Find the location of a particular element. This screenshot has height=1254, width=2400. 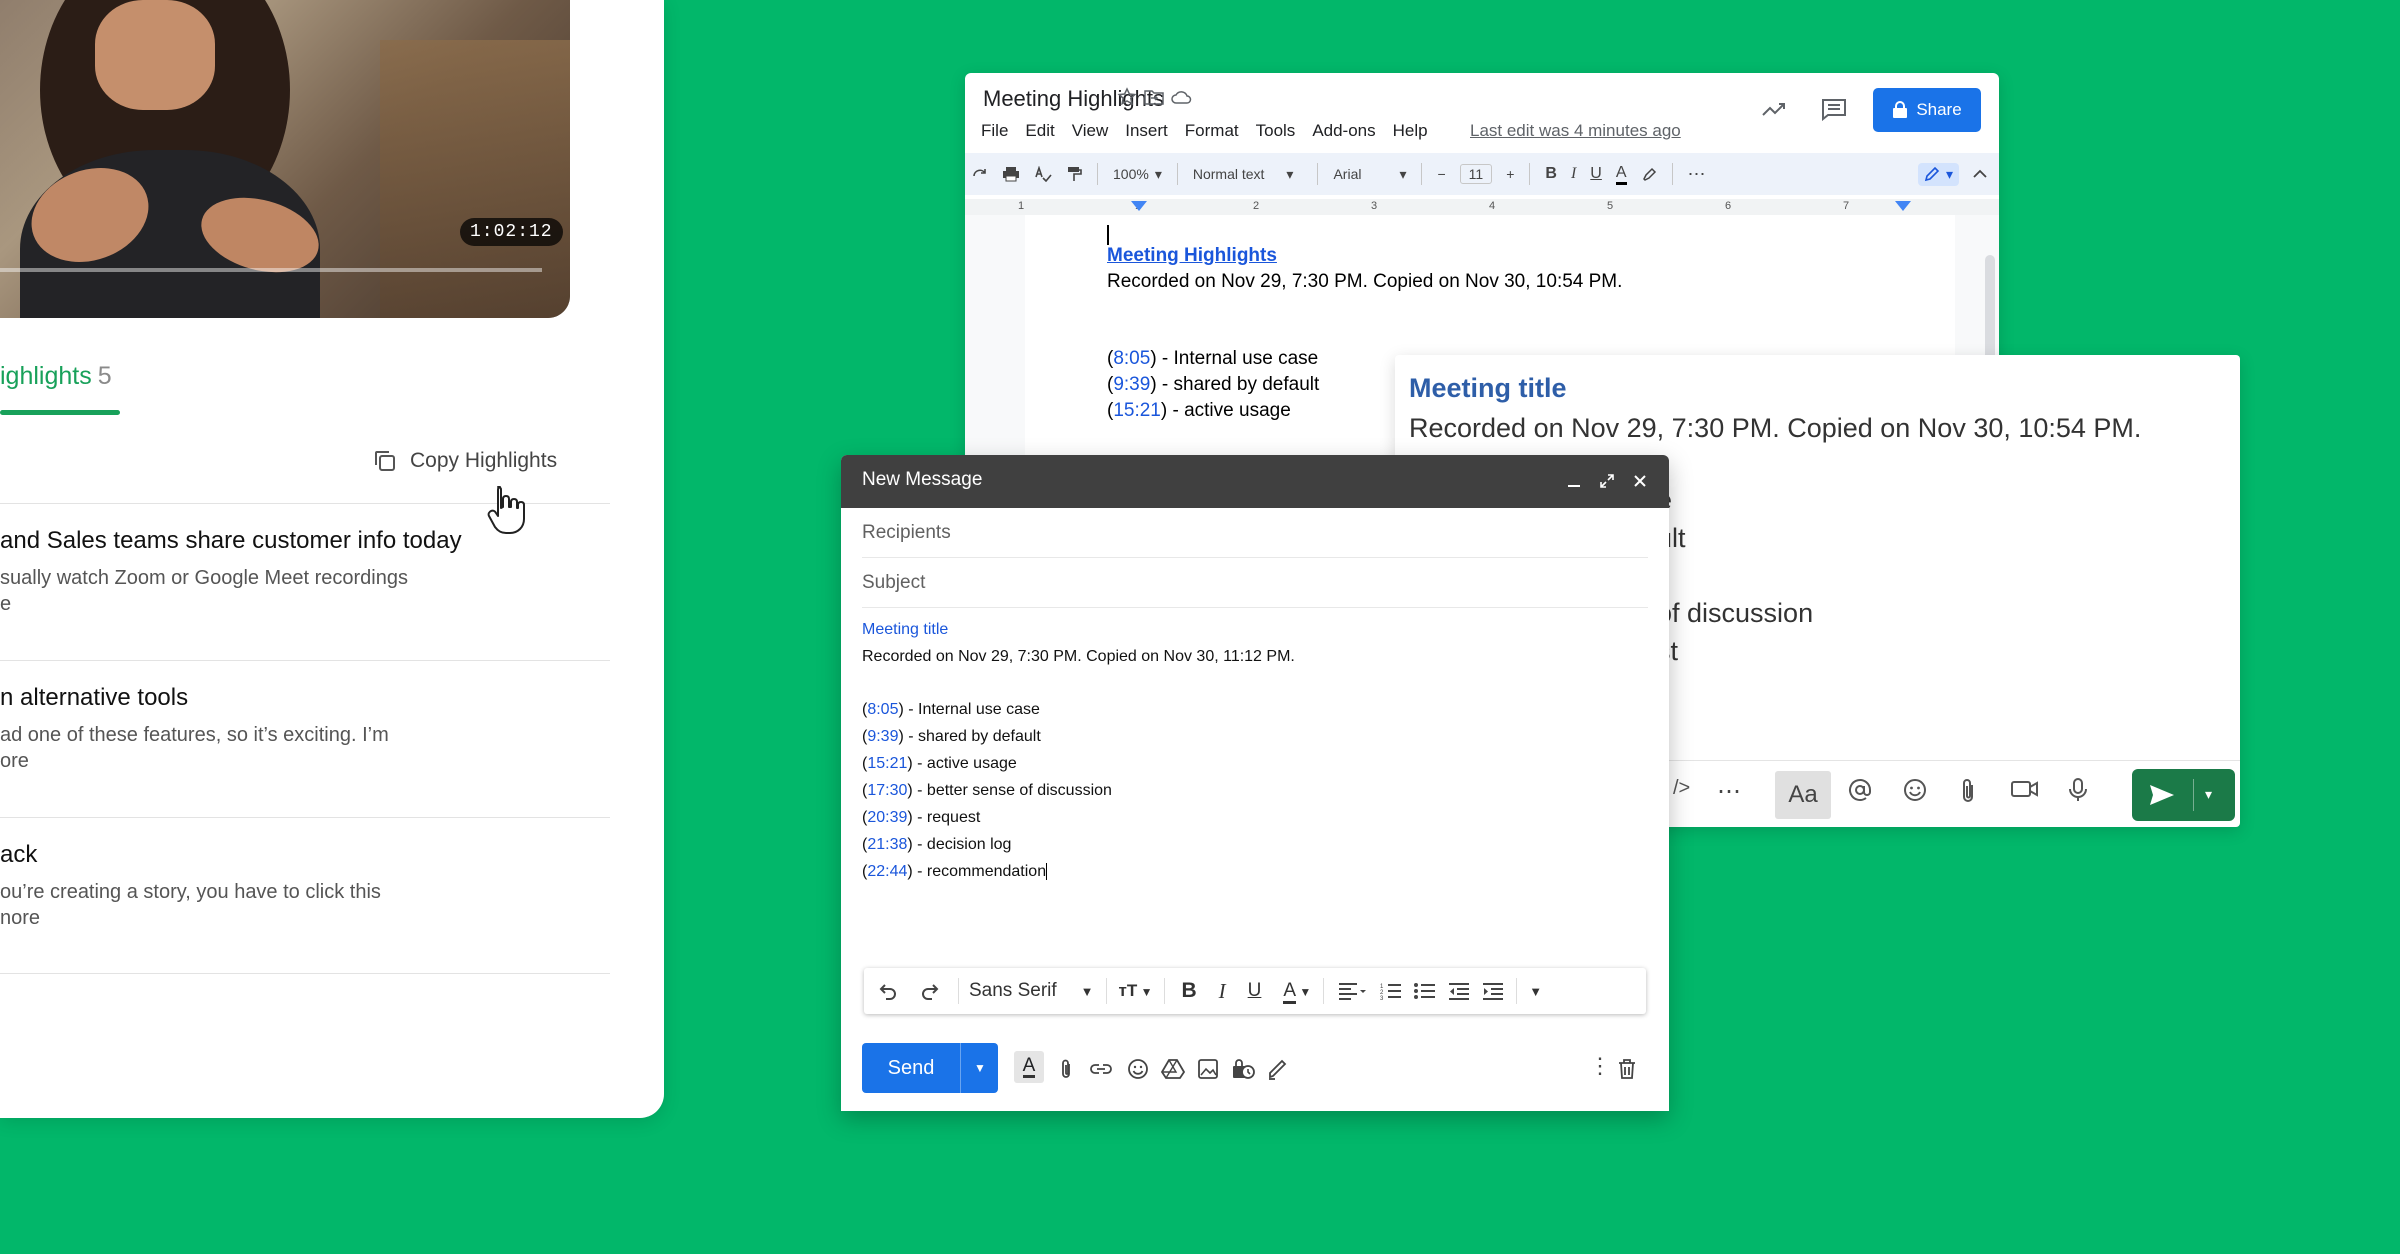

send-message-button: ▾ is located at coordinates (2183, 795).